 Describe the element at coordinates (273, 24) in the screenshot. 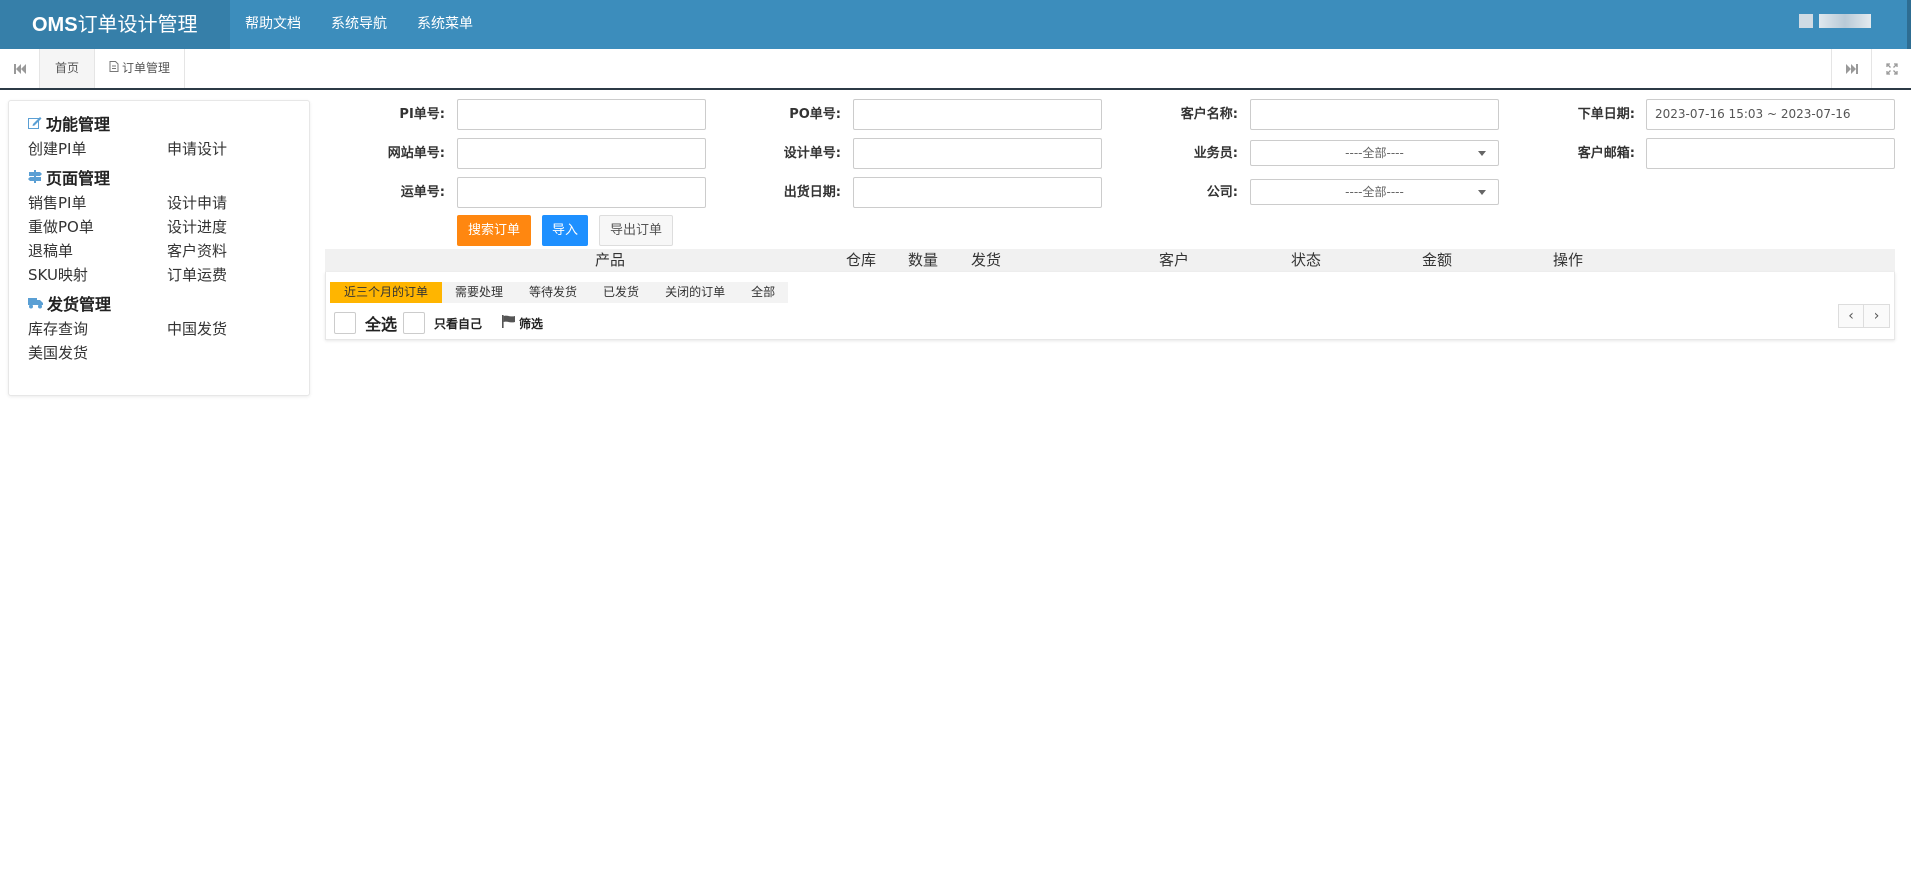

I see `nav-help-docs: 帮助文档` at that location.